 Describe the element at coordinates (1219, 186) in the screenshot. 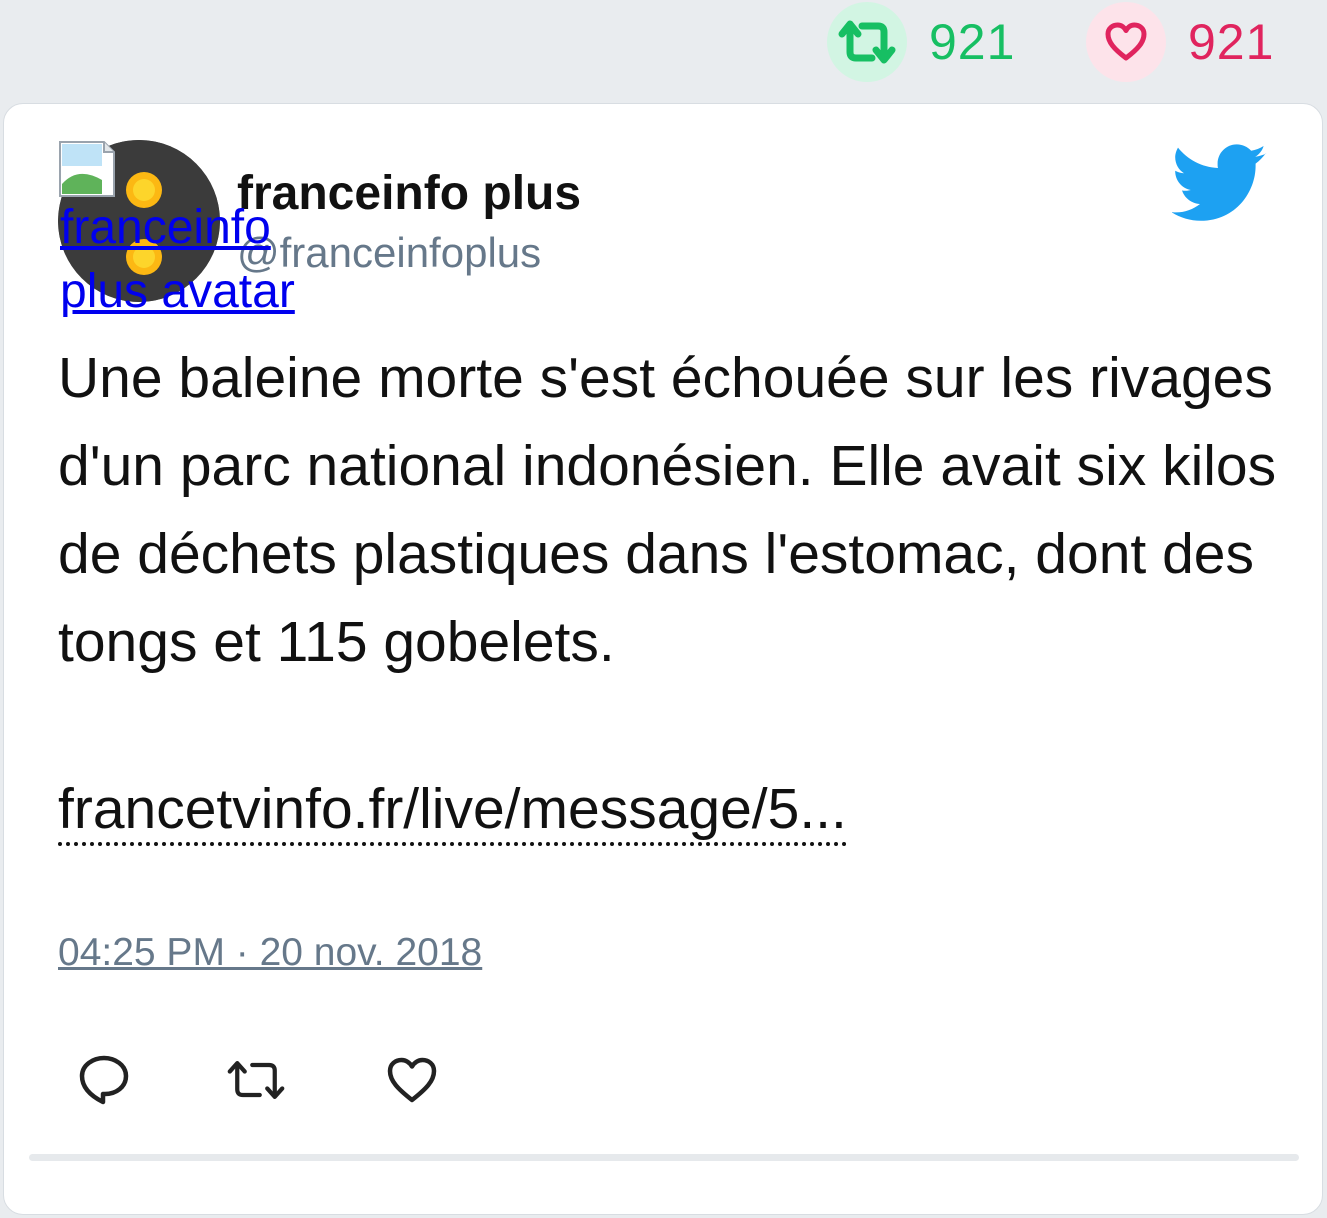

I see `twitter-bird-icon` at that location.